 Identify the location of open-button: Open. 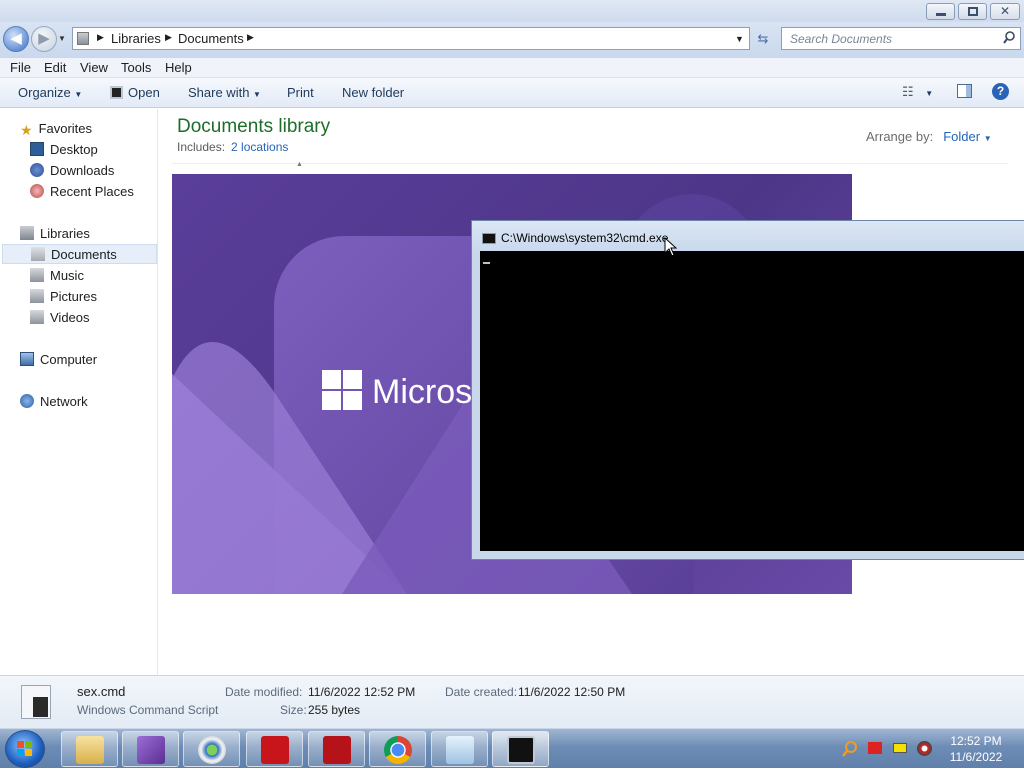
(135, 92).